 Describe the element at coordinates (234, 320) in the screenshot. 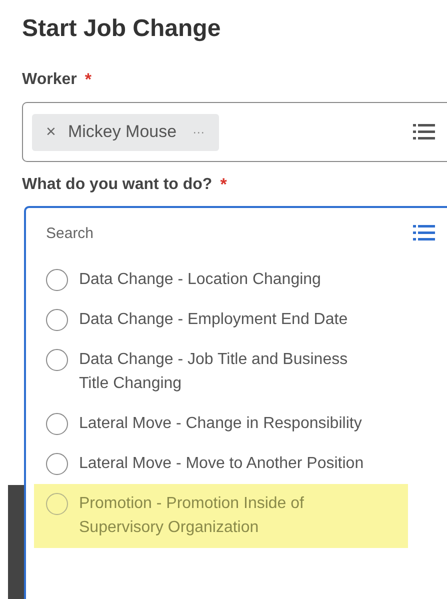

I see `option-item: Data Change - Employment End Date` at that location.